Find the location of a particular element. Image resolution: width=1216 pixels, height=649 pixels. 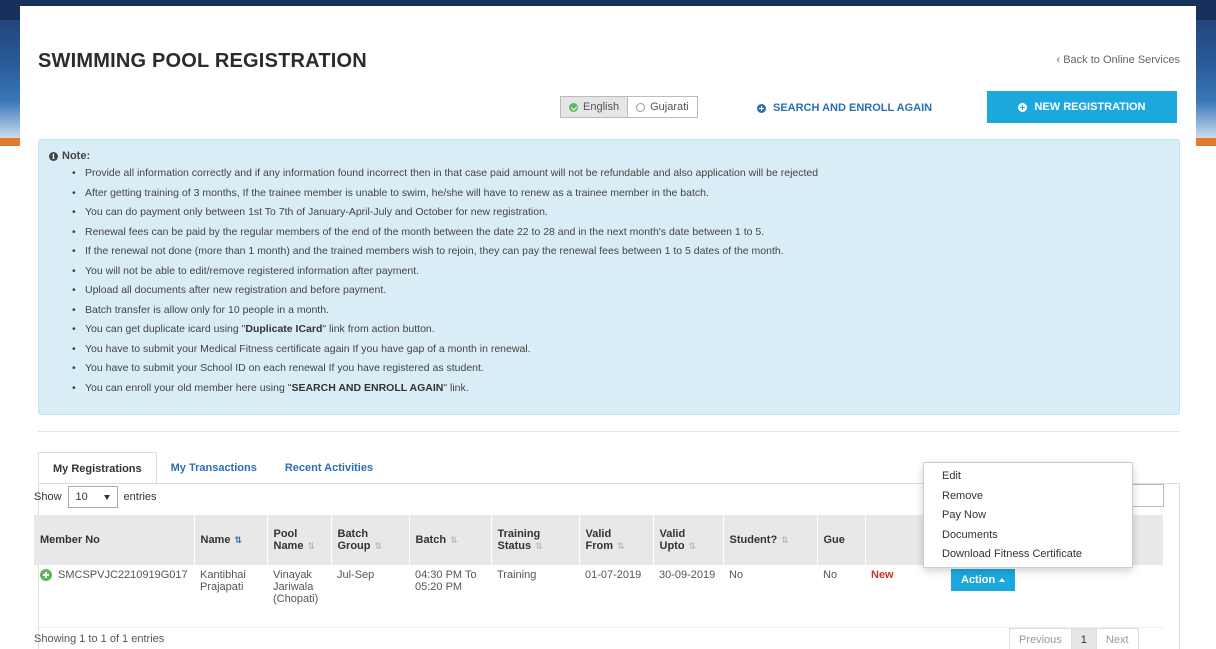

tab-my-transactions: My Transactions is located at coordinates (214, 468).